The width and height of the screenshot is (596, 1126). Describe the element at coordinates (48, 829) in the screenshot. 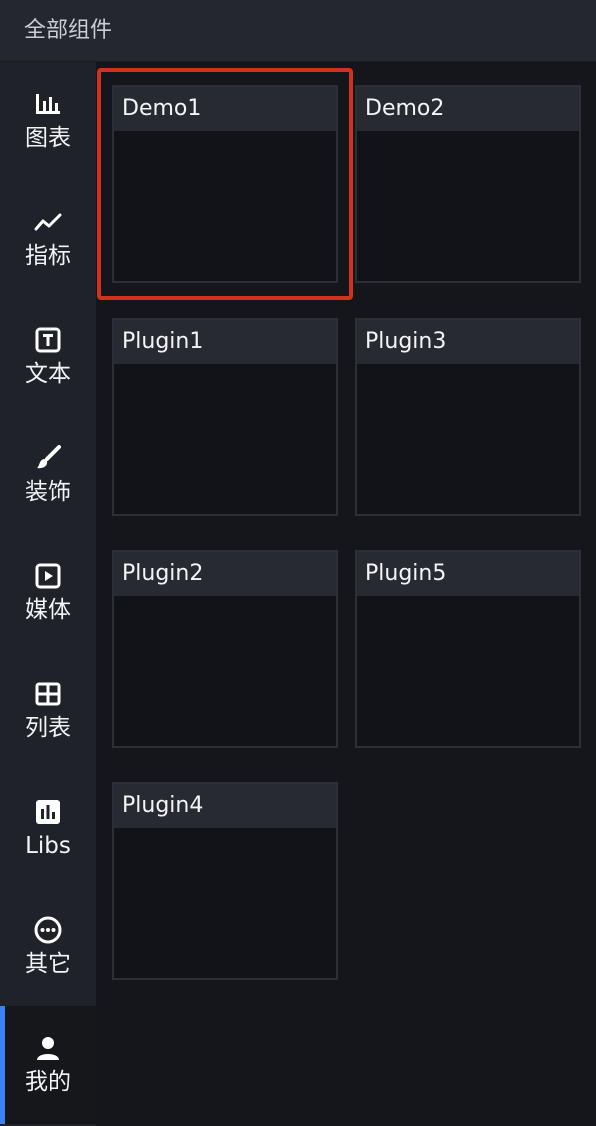

I see `sidebar-item-libs: Libs` at that location.